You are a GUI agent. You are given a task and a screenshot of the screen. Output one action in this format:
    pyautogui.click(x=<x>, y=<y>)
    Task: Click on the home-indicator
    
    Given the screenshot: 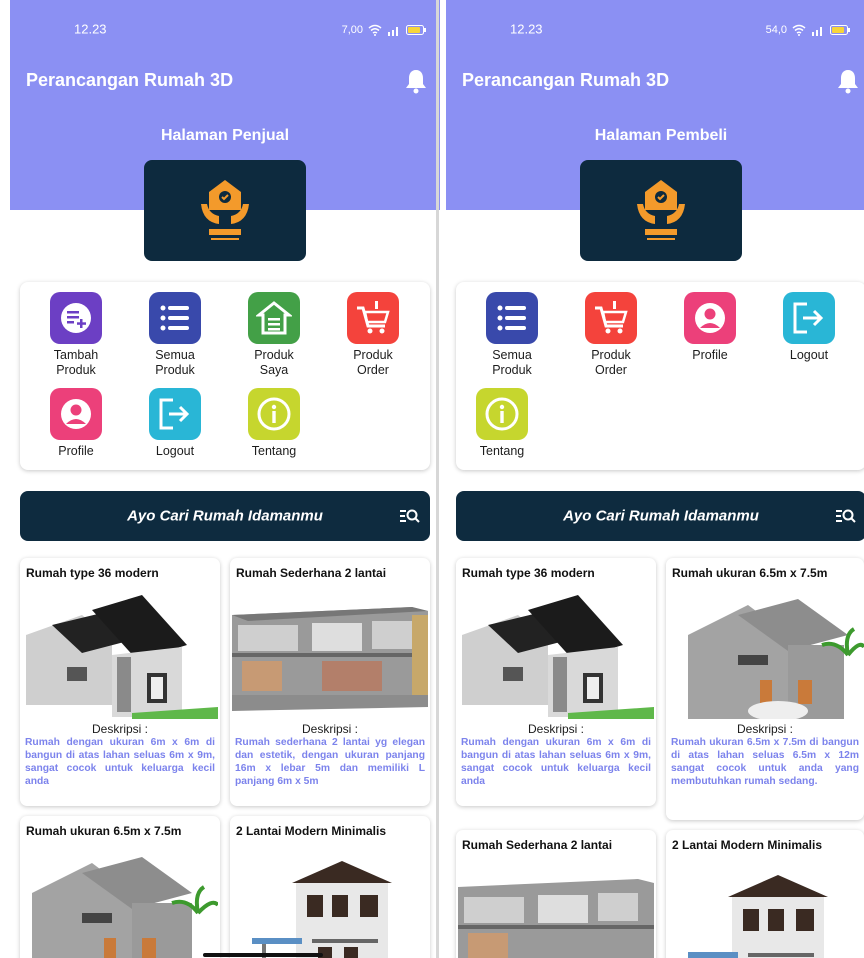 What is the action you would take?
    pyautogui.click(x=263, y=955)
    